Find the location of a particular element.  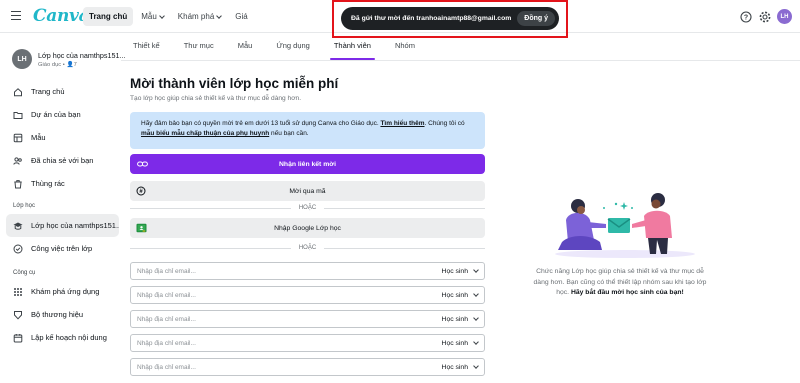

or-divider: HOẶC is located at coordinates (307, 248).